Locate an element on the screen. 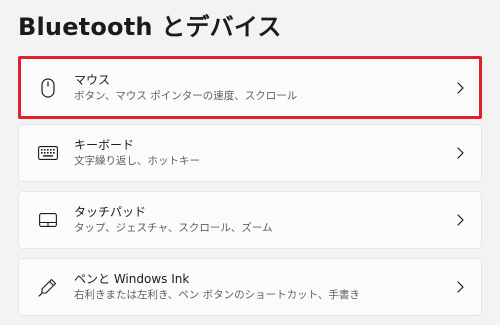  mouse-icon is located at coordinates (48, 88).